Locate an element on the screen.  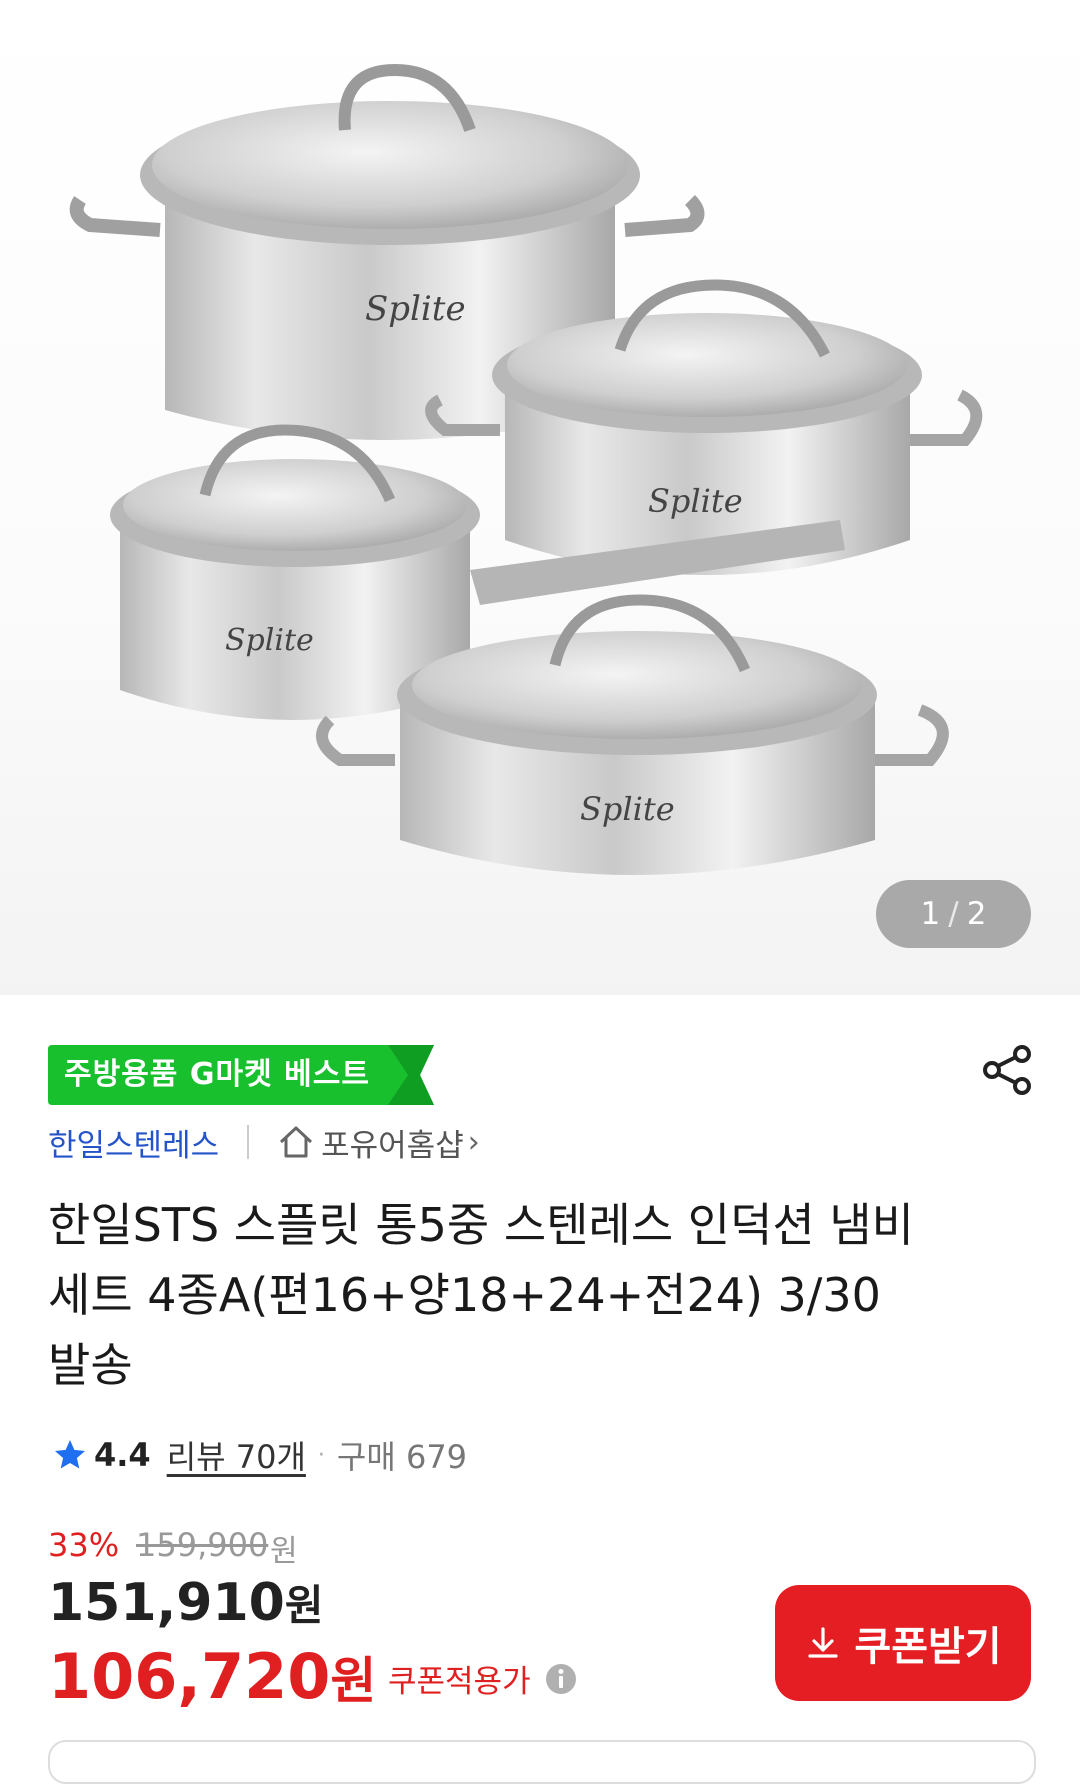
star-icon is located at coordinates (70, 1454).